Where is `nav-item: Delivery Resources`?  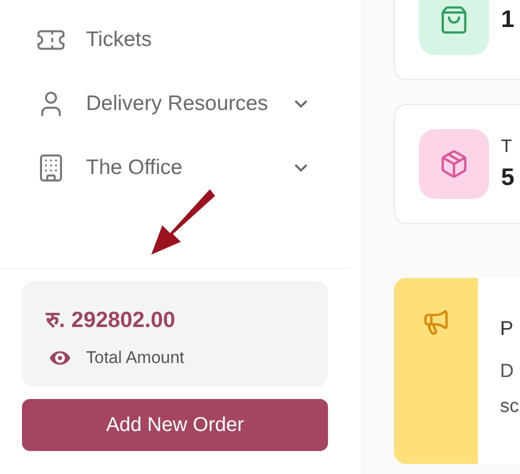 nav-item: Delivery Resources is located at coordinates (173, 104).